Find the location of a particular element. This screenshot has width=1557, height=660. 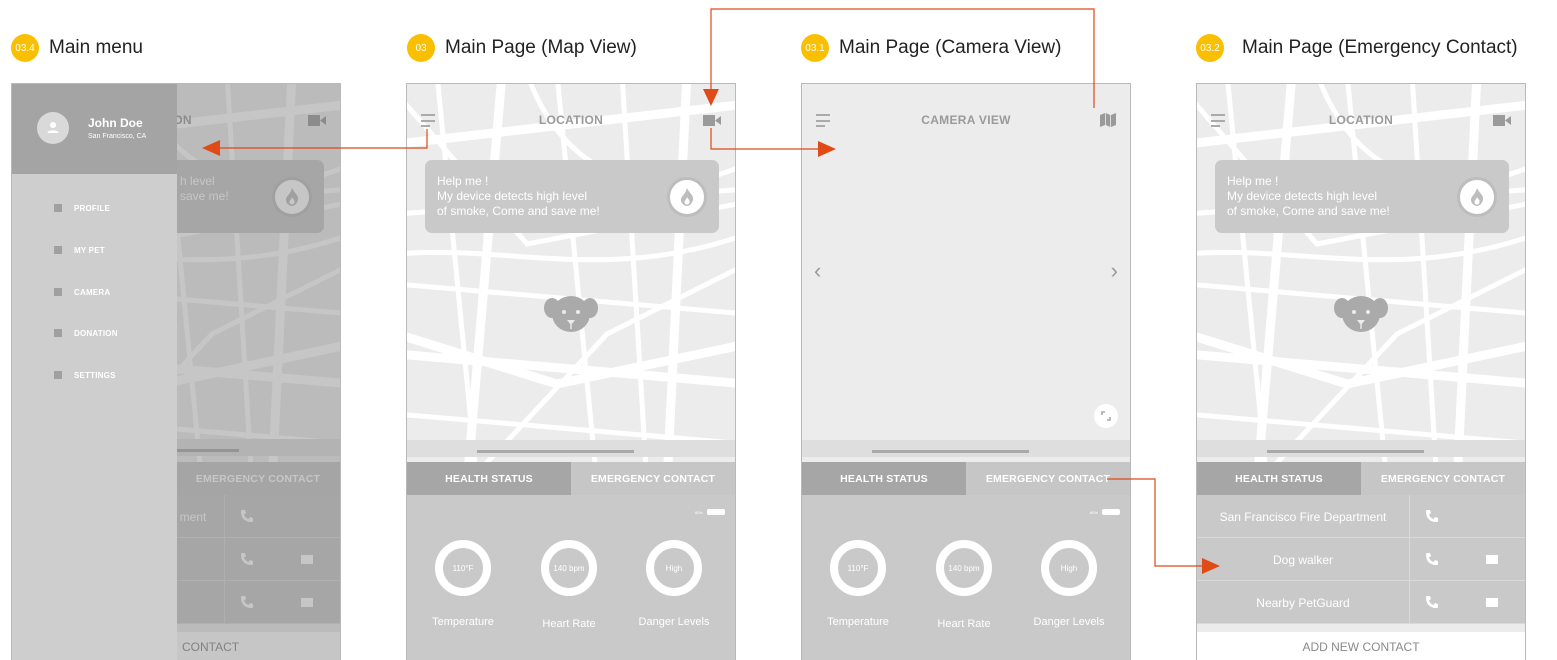

screen-label-map: 03 Main Page (Map View) is located at coordinates (522, 48).